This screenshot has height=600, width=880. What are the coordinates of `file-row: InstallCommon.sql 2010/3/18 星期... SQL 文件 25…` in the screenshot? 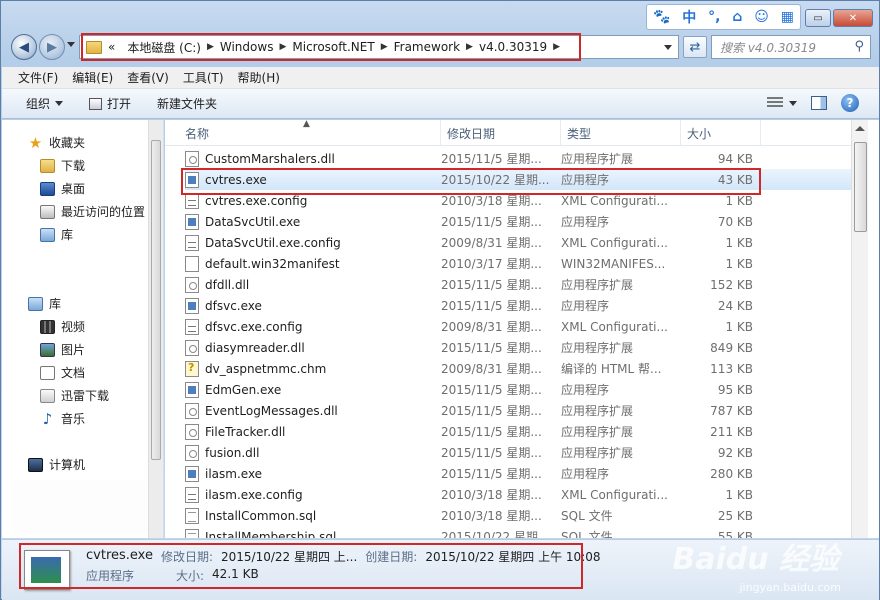 It's located at (525, 515).